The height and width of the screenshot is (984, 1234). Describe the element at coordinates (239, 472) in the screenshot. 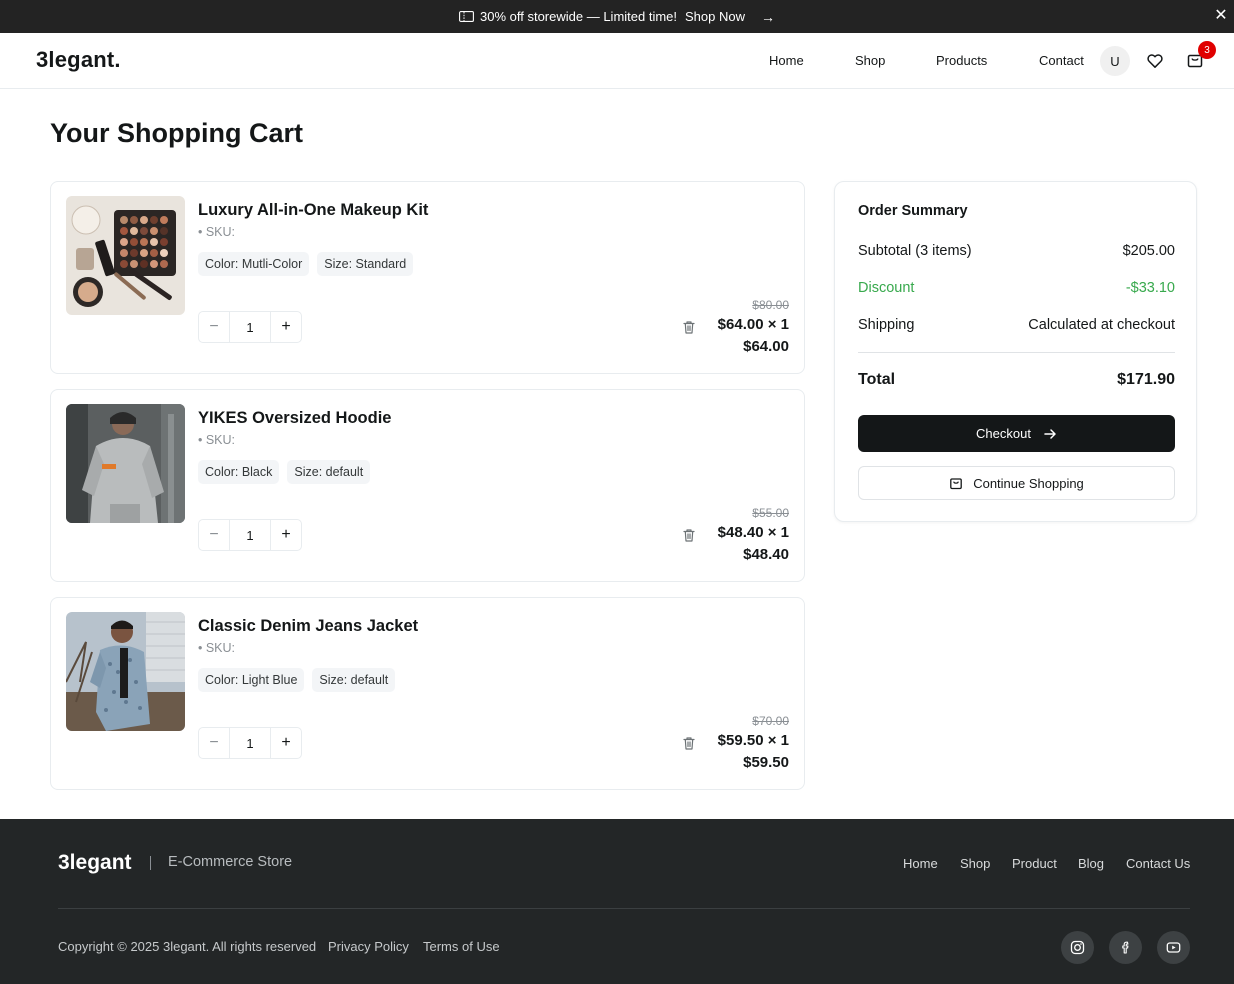

I see `color-chip: Color: Black` at that location.